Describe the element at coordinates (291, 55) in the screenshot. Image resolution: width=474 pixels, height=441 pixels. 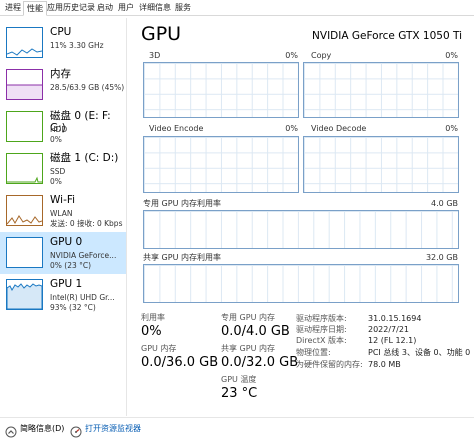
I see `engine-percent-3d: 0%` at that location.